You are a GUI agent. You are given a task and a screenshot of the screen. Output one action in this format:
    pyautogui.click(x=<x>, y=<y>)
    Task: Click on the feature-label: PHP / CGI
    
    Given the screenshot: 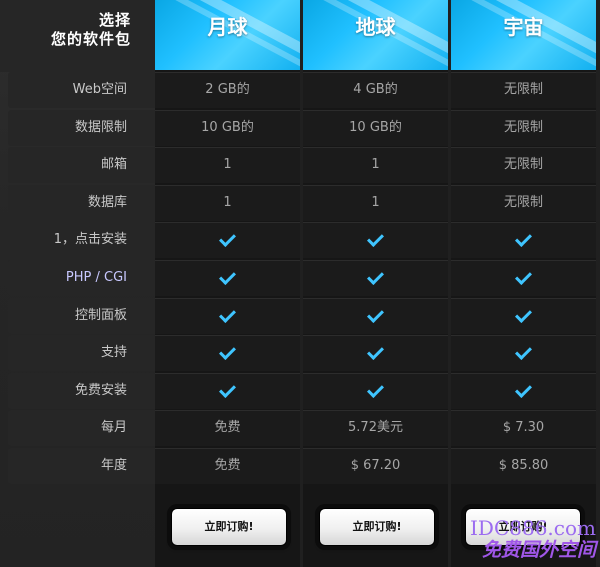 What is the action you would take?
    pyautogui.click(x=81, y=278)
    